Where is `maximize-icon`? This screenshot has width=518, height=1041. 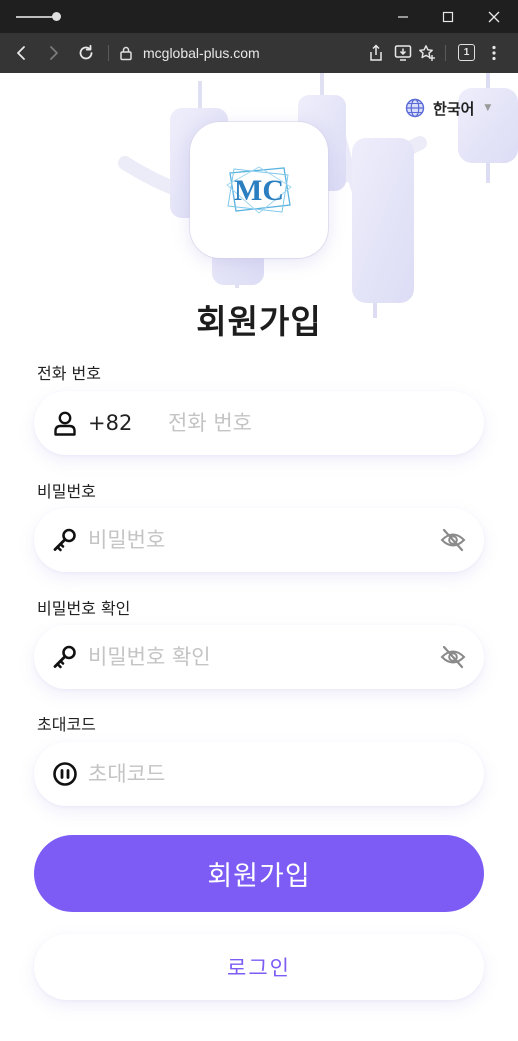 maximize-icon is located at coordinates (448, 16).